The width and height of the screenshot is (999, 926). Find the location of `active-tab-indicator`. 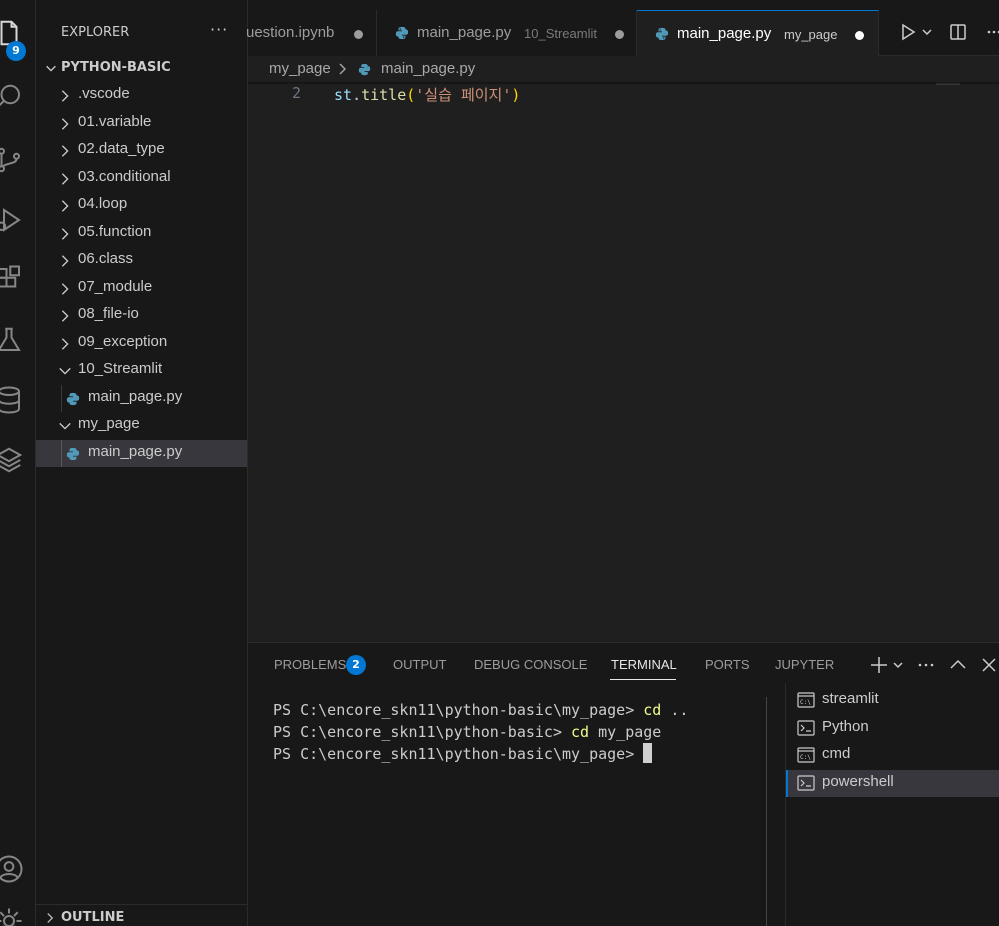

active-tab-indicator is located at coordinates (643, 679).